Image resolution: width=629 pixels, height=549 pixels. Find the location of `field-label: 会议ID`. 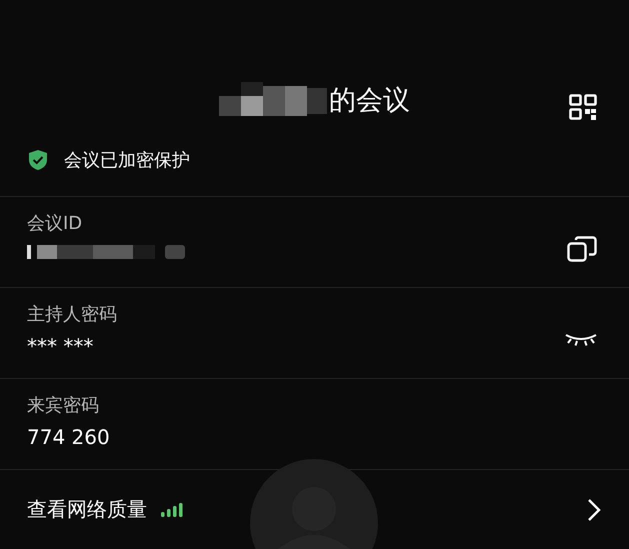

field-label: 会议ID is located at coordinates (55, 223).